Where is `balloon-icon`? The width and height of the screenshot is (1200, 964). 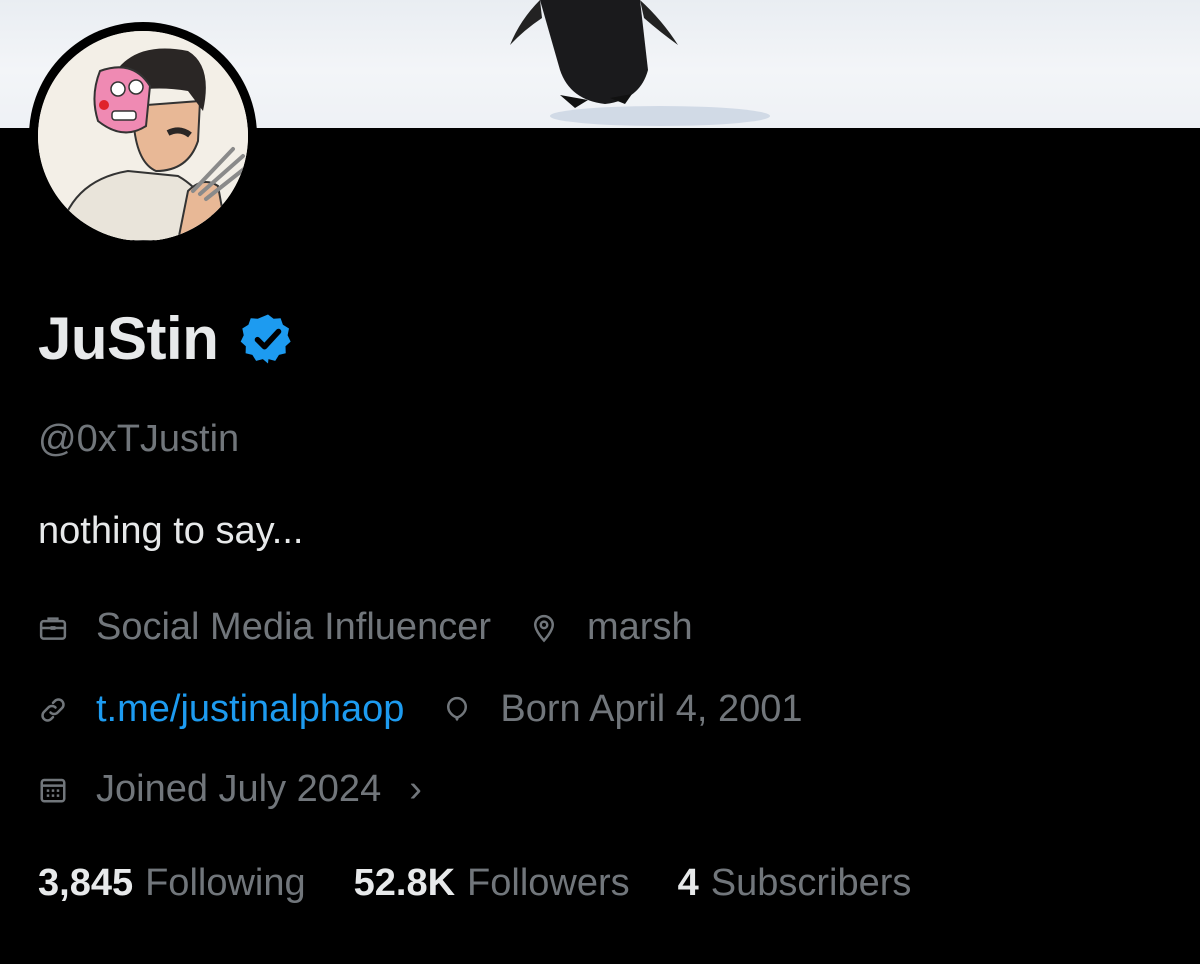
balloon-icon is located at coordinates (457, 708).